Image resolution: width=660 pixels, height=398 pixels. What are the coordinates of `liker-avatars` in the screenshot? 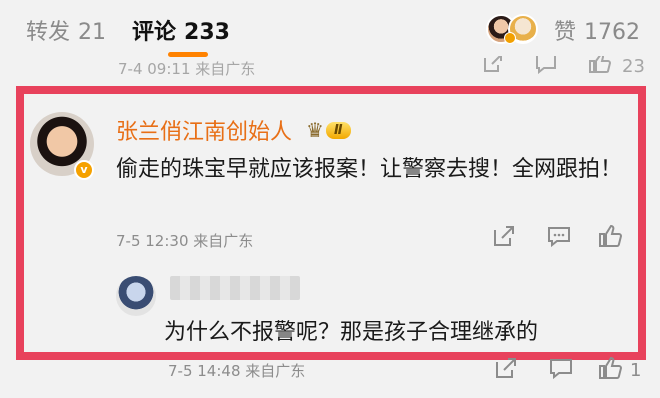 It's located at (516, 29).